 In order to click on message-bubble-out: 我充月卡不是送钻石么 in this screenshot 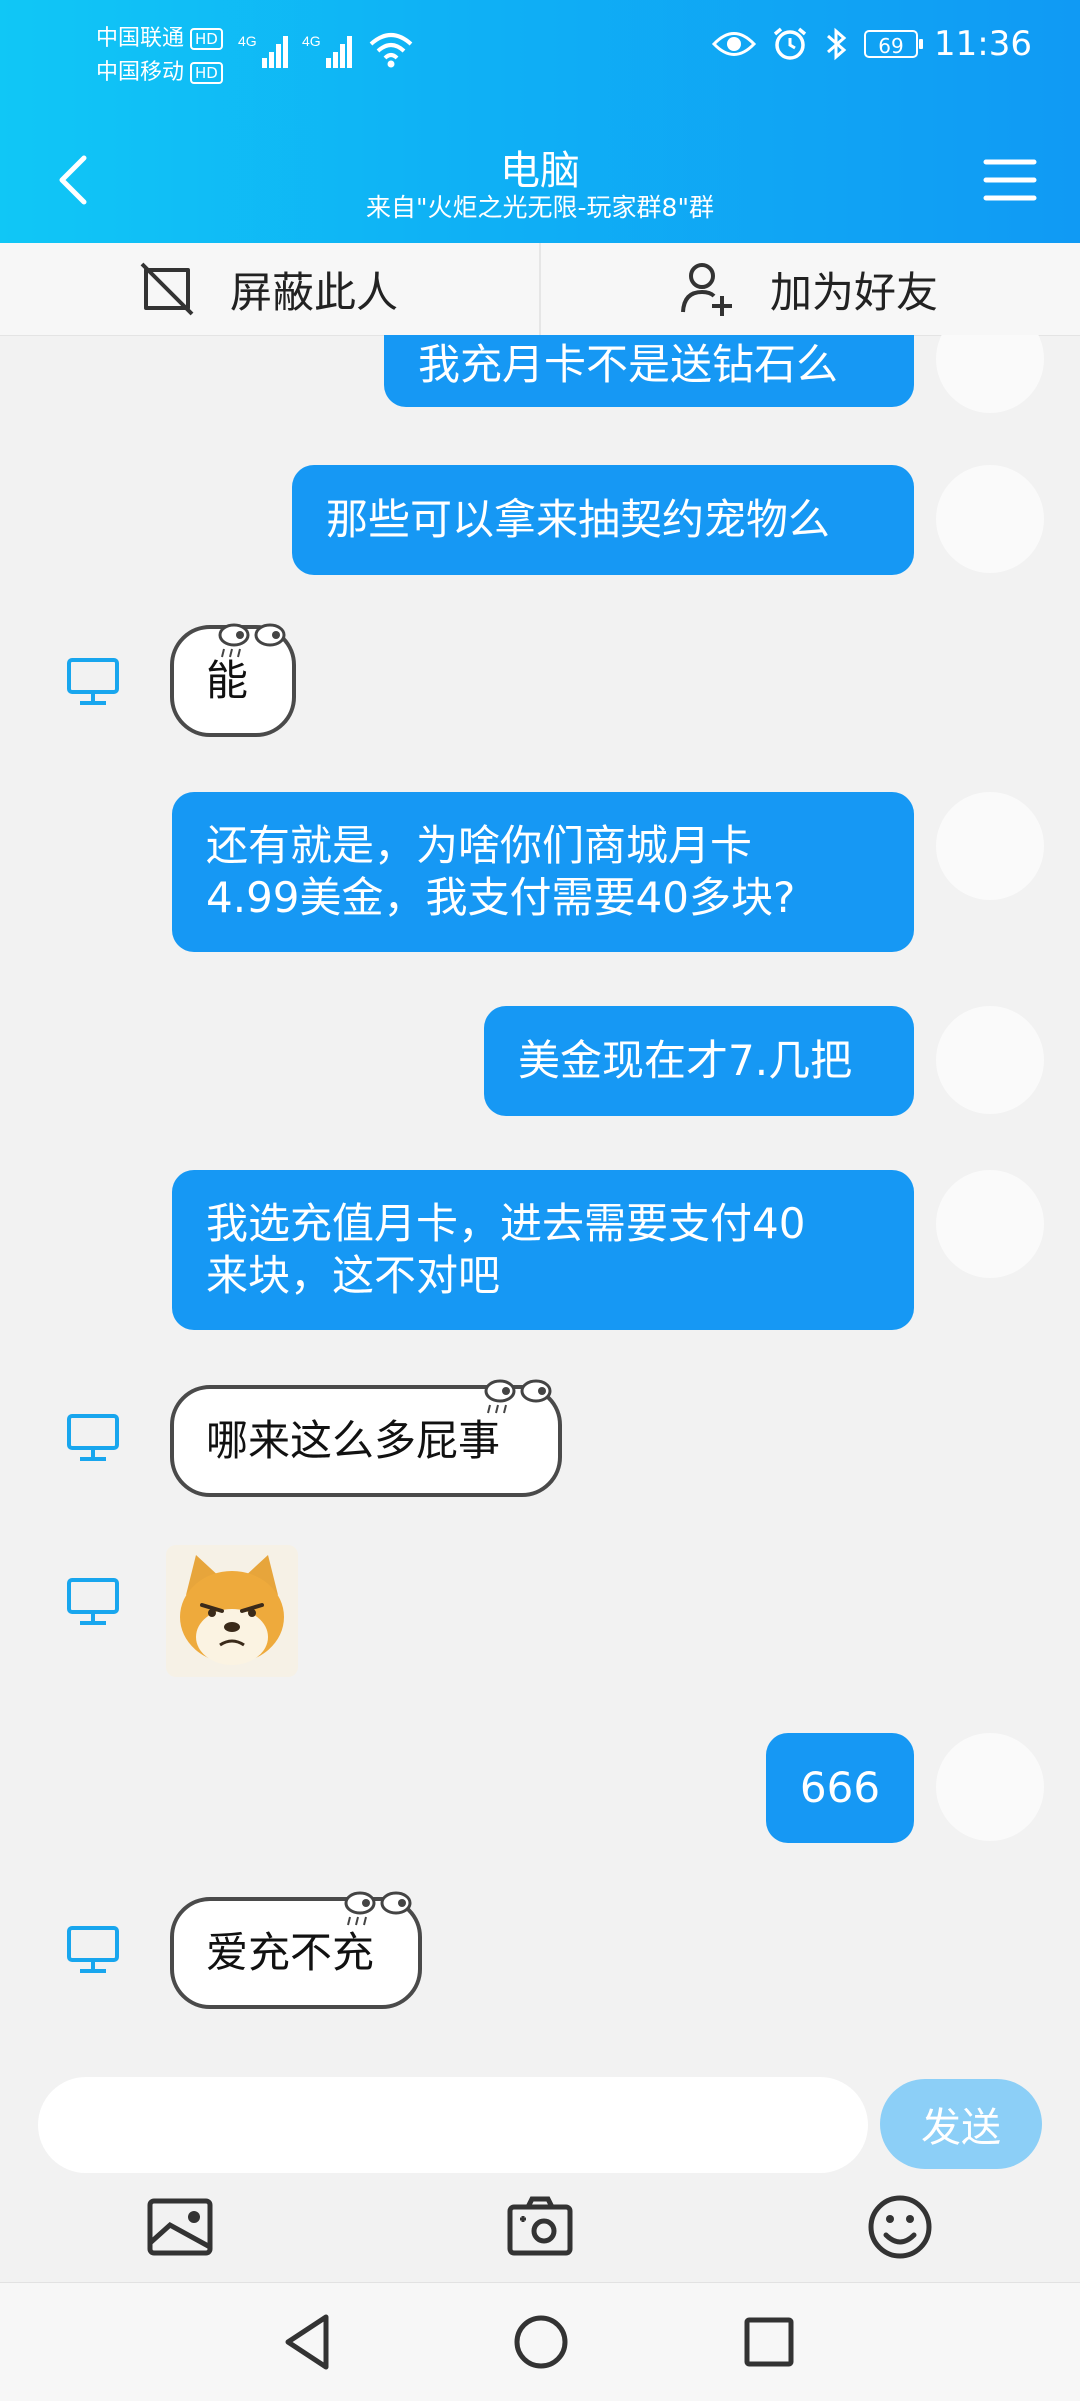, I will do `click(649, 371)`.